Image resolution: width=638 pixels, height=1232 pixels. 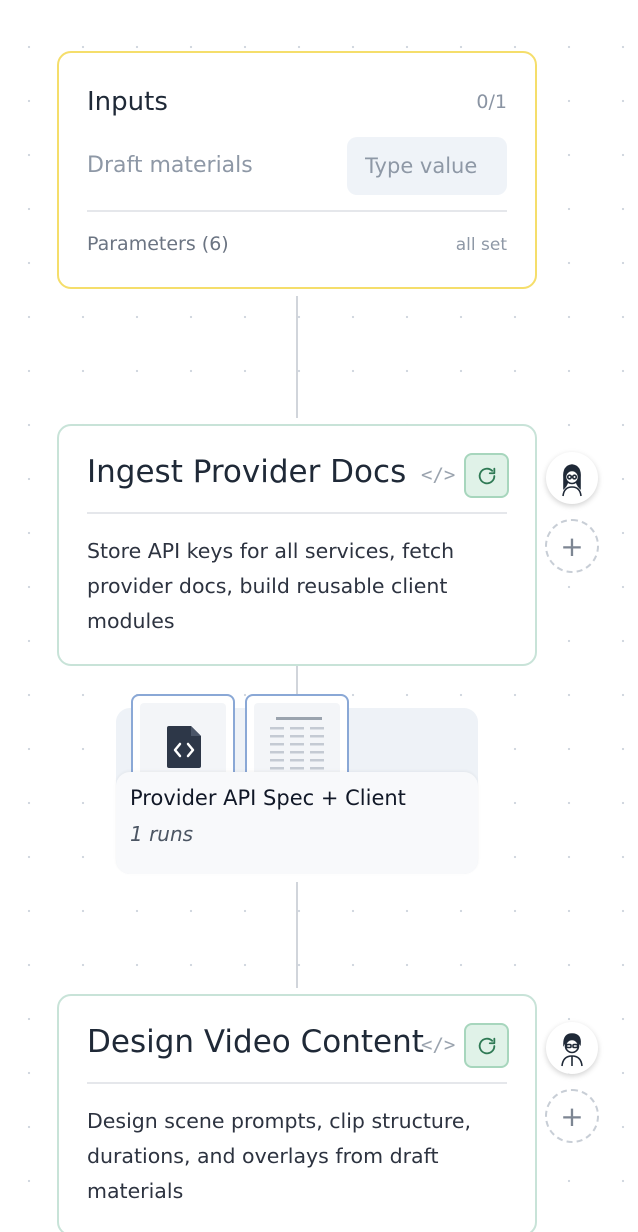 I want to click on inputs-count-badge: 0/1, so click(x=491, y=102).